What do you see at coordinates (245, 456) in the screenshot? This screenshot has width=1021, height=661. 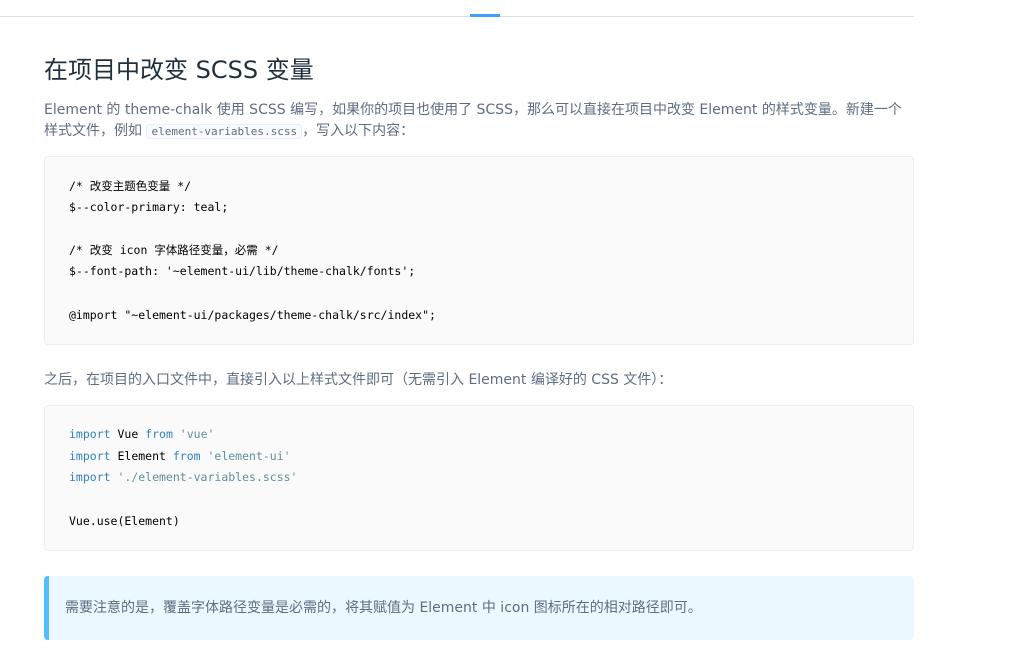 I see `code-string: 'element-ui'` at bounding box center [245, 456].